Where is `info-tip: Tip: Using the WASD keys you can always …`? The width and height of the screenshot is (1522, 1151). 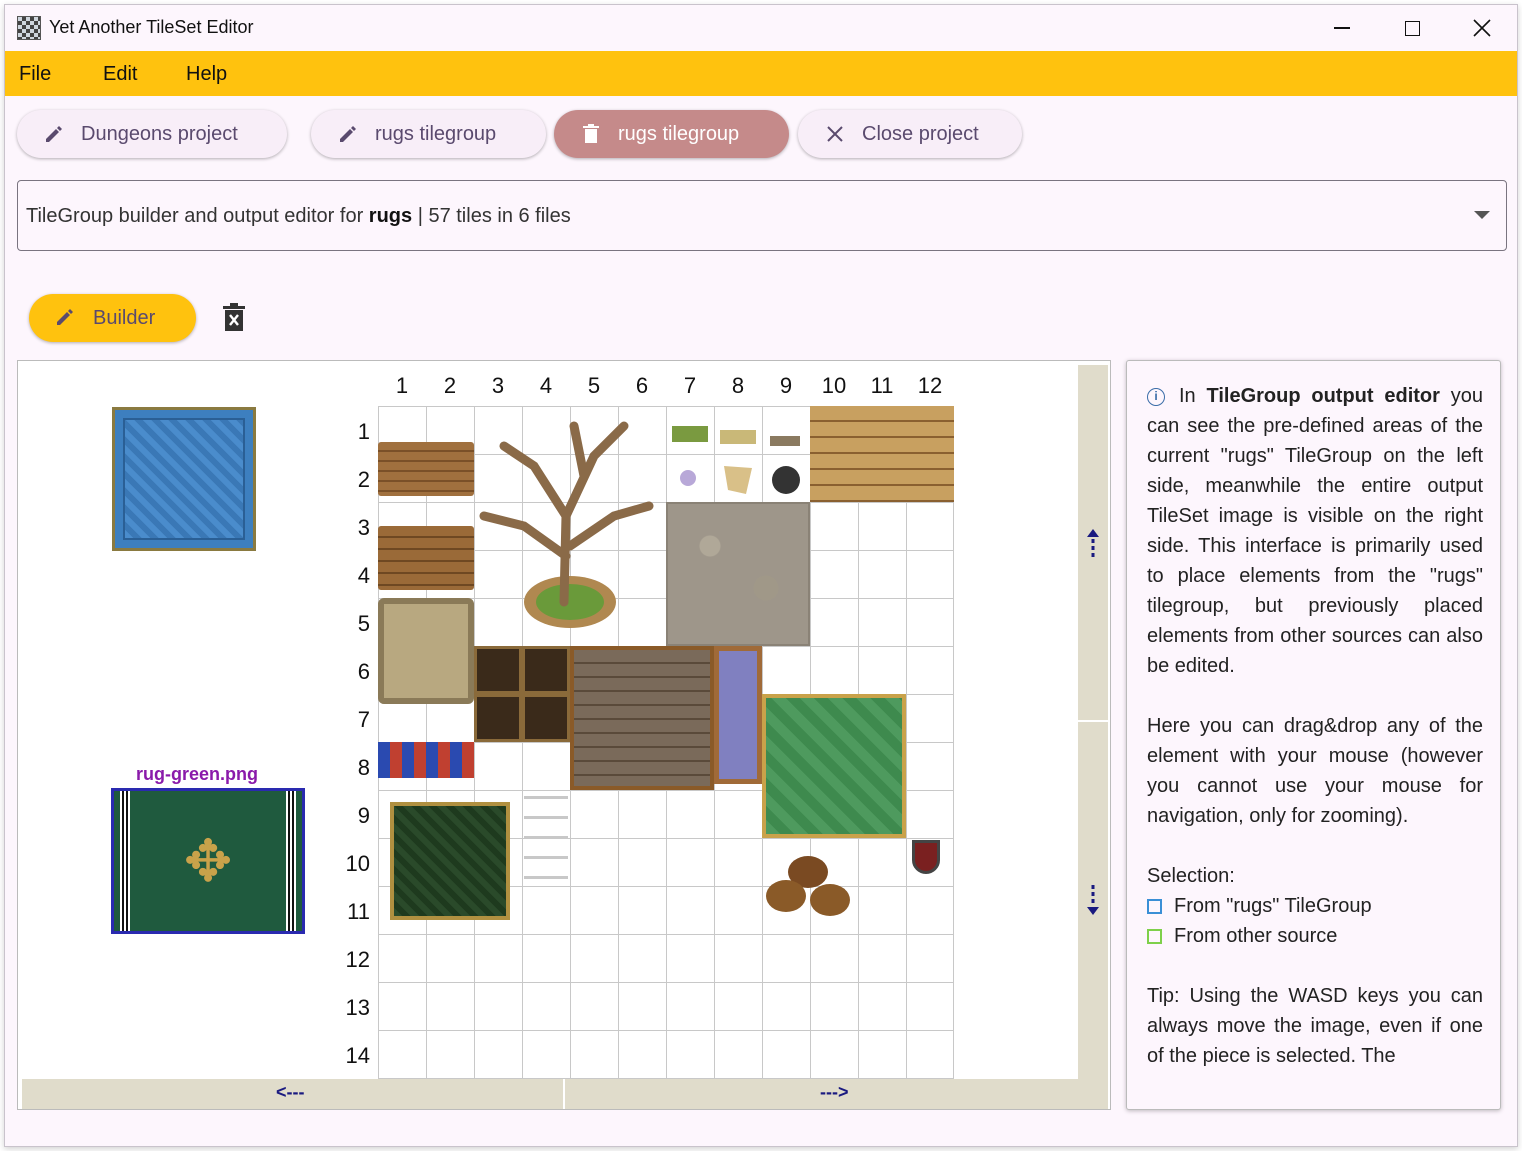 info-tip: Tip: Using the WASD keys you can always … is located at coordinates (1315, 1026).